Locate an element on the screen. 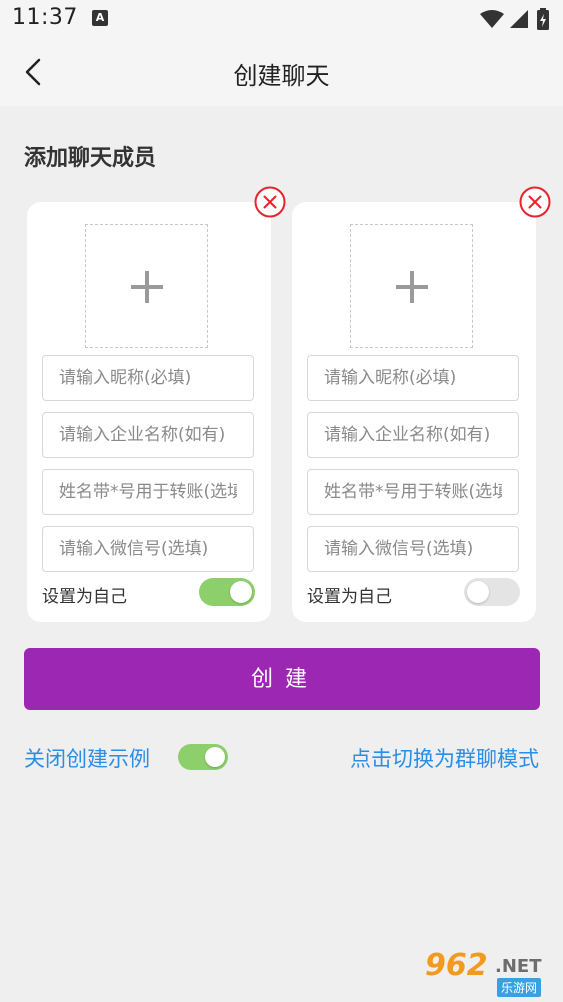  watermark-sub: 乐游网 is located at coordinates (519, 987).